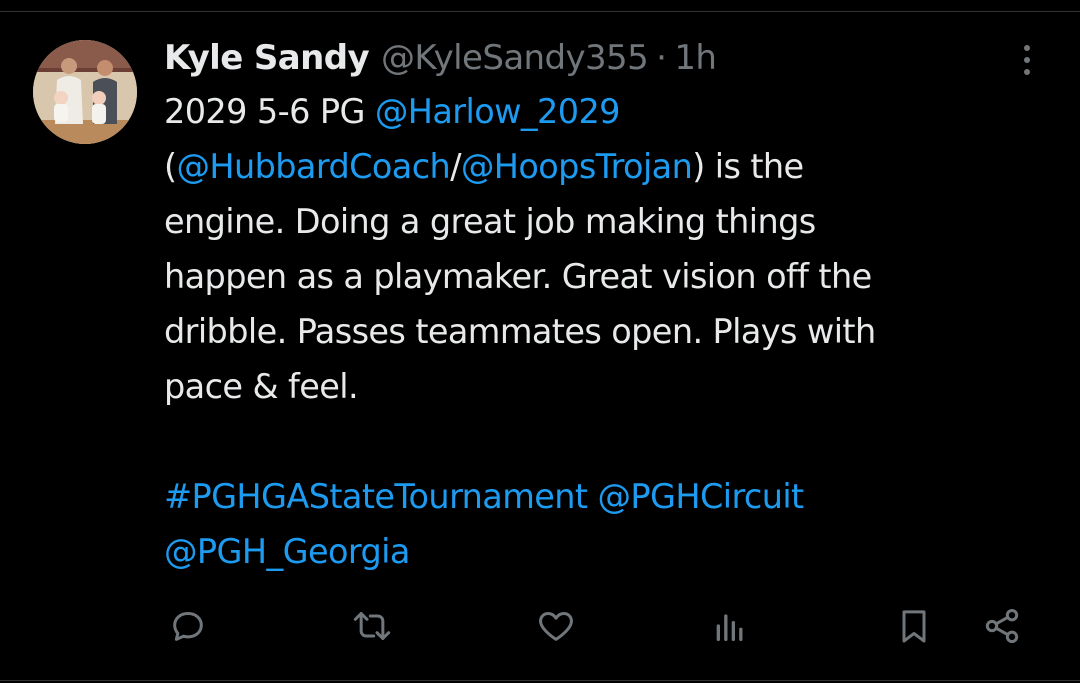 The width and height of the screenshot is (1080, 683). Describe the element at coordinates (372, 626) in the screenshot. I see `retweet-icon` at that location.